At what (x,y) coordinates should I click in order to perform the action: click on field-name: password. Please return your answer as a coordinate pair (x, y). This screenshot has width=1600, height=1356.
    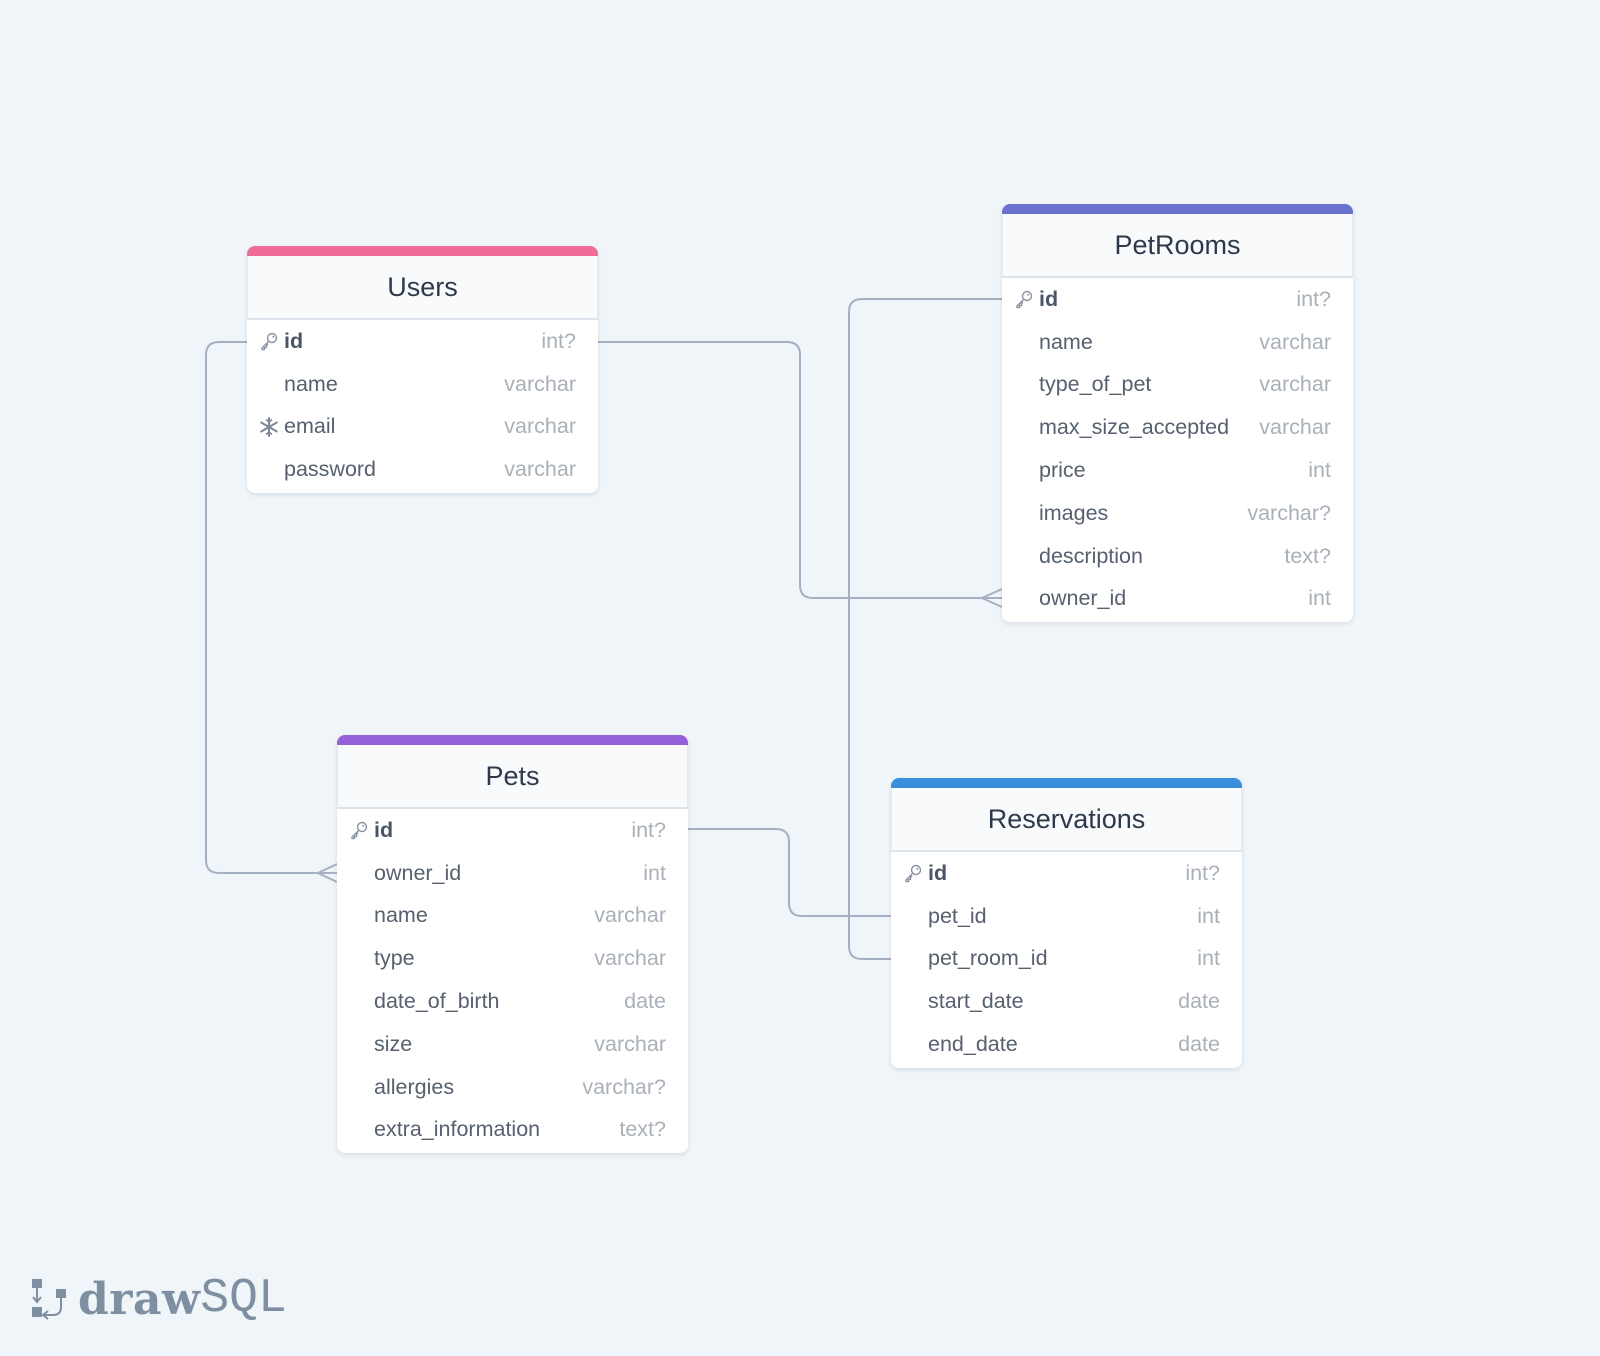
    Looking at the image, I should click on (330, 469).